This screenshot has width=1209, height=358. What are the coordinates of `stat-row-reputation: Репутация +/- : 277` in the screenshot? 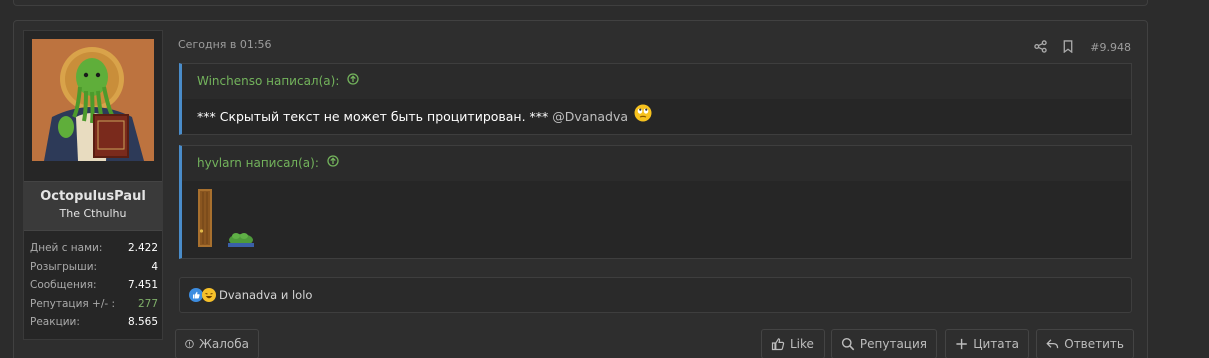 It's located at (94, 304).